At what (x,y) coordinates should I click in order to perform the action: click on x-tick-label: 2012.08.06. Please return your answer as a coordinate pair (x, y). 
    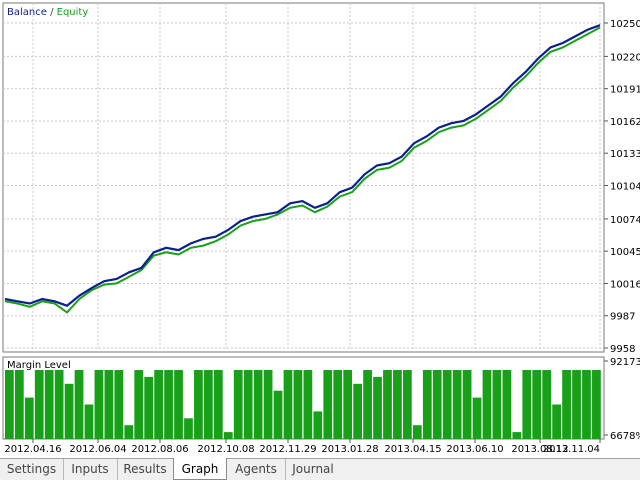
    Looking at the image, I should click on (159, 449).